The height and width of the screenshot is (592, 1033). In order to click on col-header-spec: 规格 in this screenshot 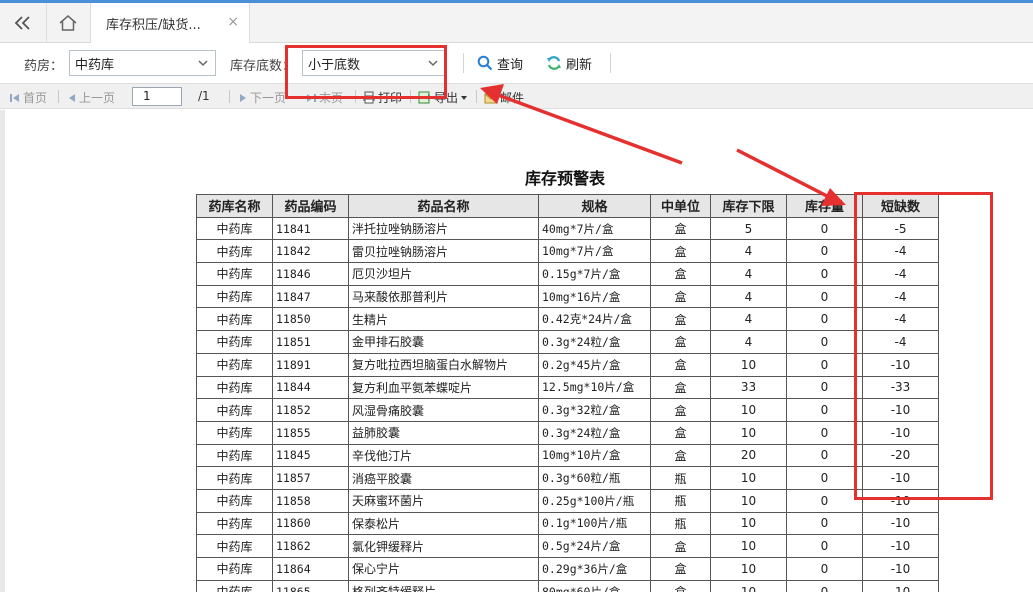, I will do `click(594, 206)`.